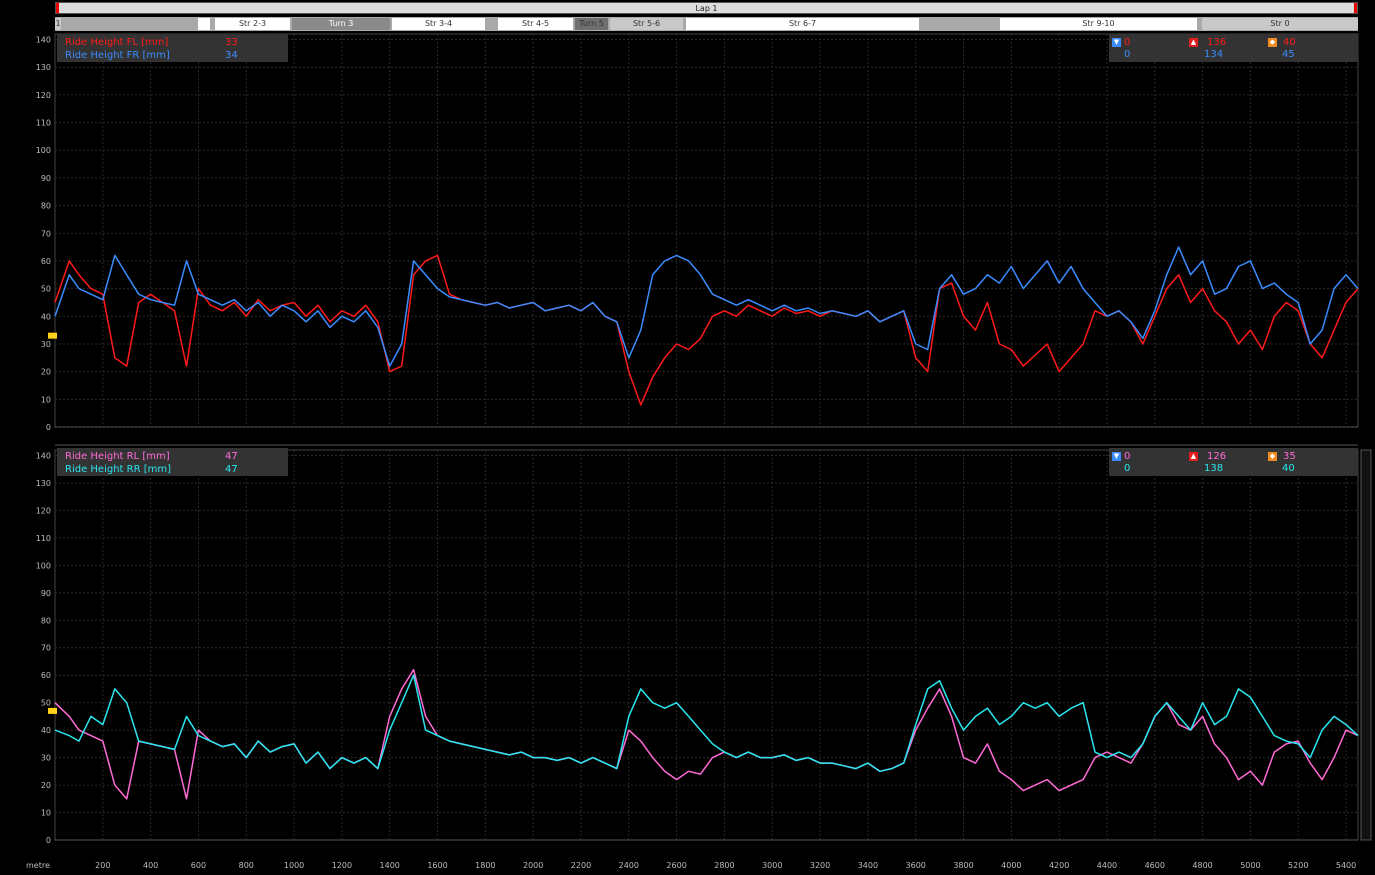  Describe the element at coordinates (117, 456) in the screenshot. I see `legend-name-rl: Ride Height RL [mm]` at that location.